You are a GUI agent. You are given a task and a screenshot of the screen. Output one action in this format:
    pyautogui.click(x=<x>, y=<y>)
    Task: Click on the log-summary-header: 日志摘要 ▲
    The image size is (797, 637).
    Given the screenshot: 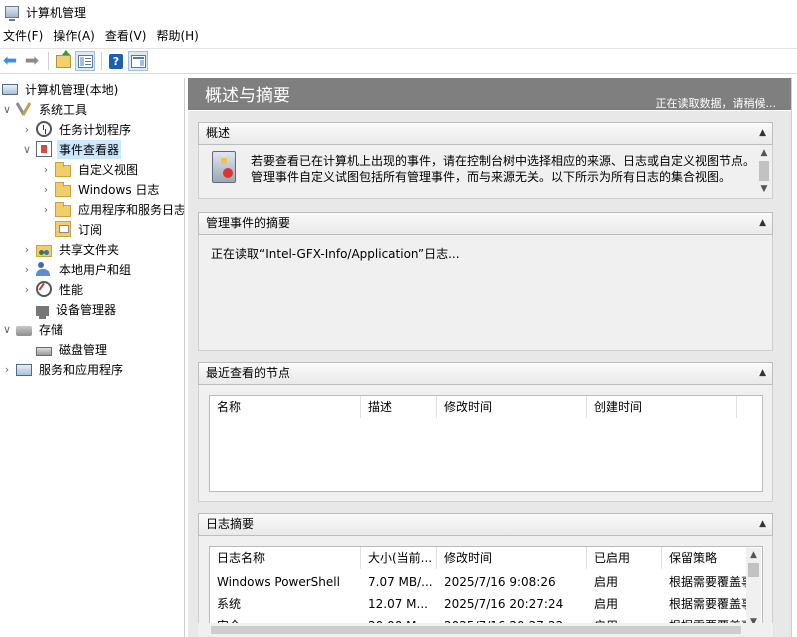 What is the action you would take?
    pyautogui.click(x=485, y=524)
    